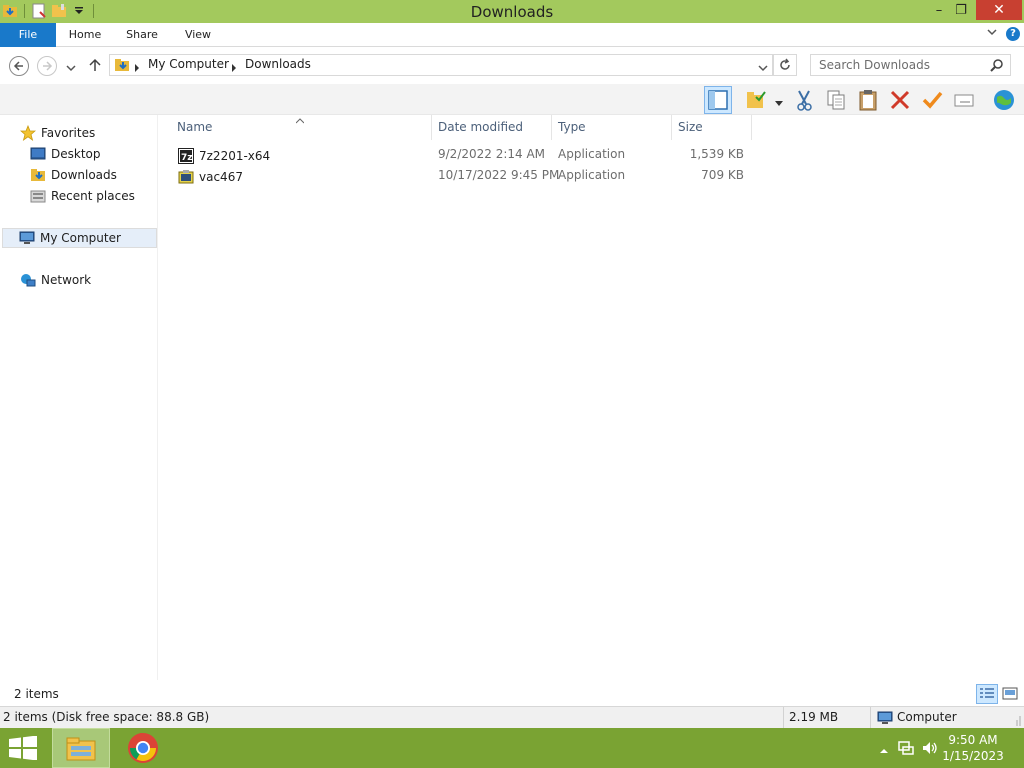 This screenshot has width=1024, height=768. I want to click on show-hidden-icons-icon, so click(884, 750).